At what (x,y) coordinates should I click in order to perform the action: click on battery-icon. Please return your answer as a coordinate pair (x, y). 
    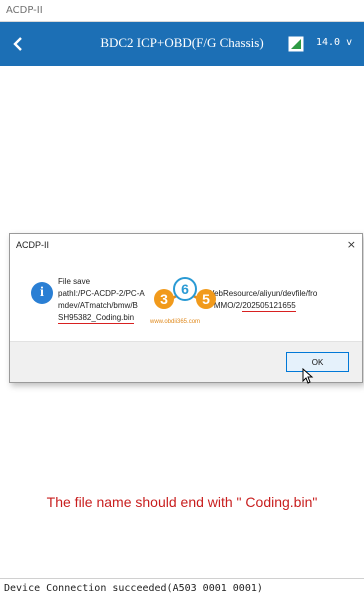
    Looking at the image, I should click on (296, 44).